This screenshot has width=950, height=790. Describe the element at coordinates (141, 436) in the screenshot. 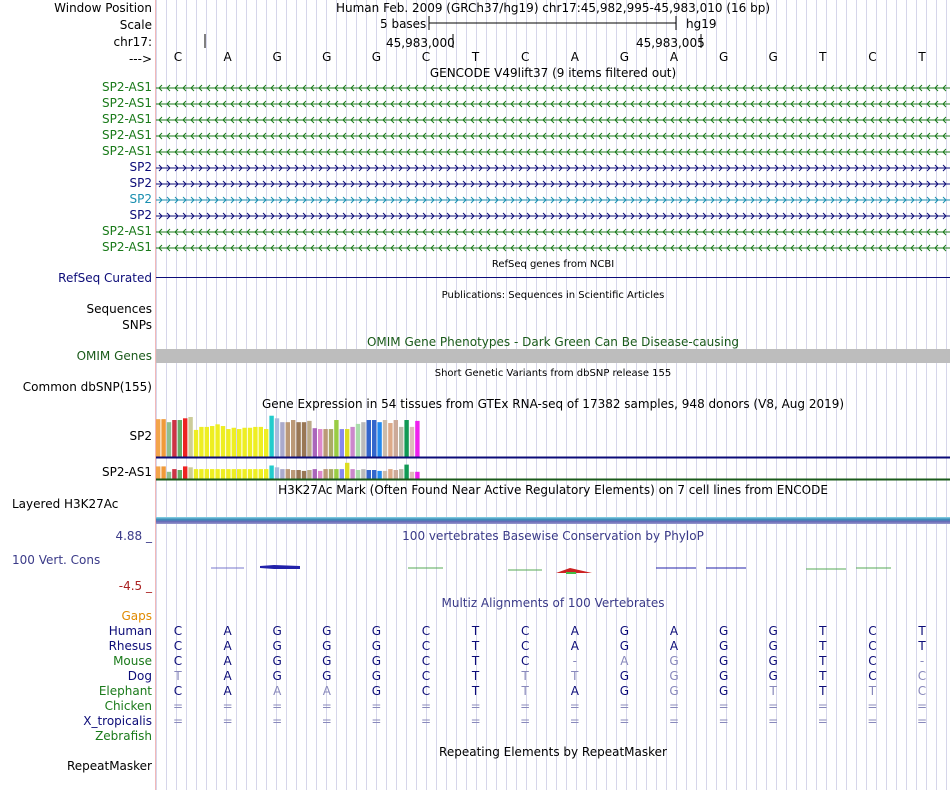

I see `gtex-sp2-label: SP2` at that location.